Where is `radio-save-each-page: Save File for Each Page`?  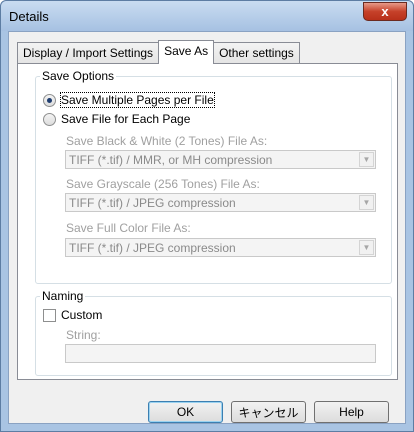
radio-save-each-page: Save File for Each Page is located at coordinates (116, 119).